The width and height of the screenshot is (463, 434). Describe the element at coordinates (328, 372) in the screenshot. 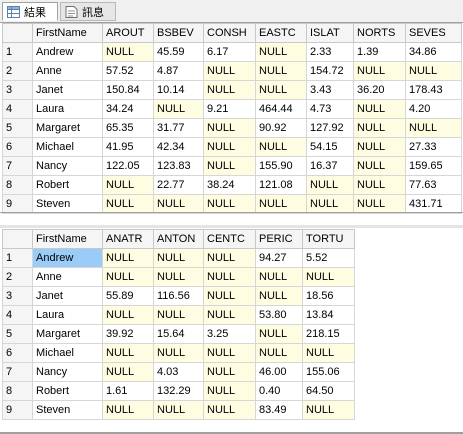

I see `value-cell: 155.06` at that location.